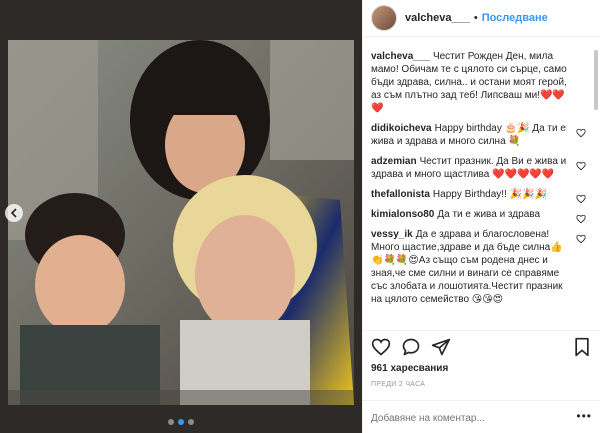 Image resolution: width=600 pixels, height=433 pixels. I want to click on comment-username: valcheva___, so click(400, 56).